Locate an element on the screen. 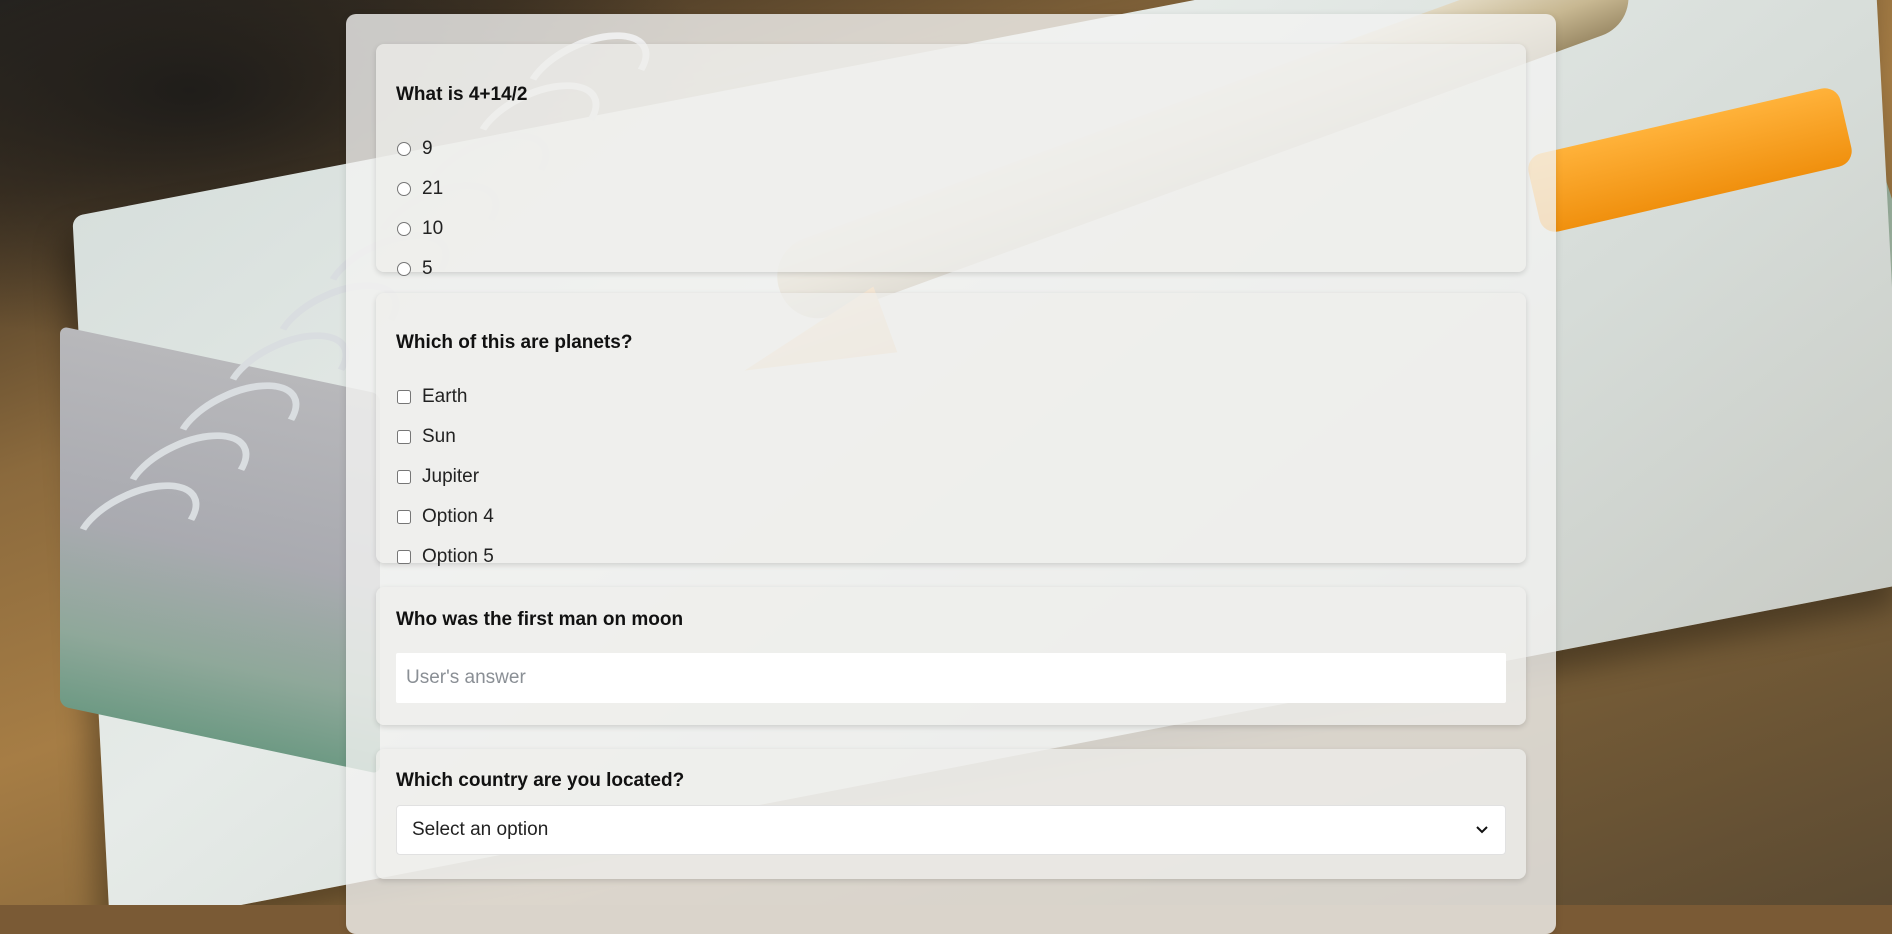 Image resolution: width=1892 pixels, height=934 pixels. checkbox-option: Jupiter is located at coordinates (437, 477).